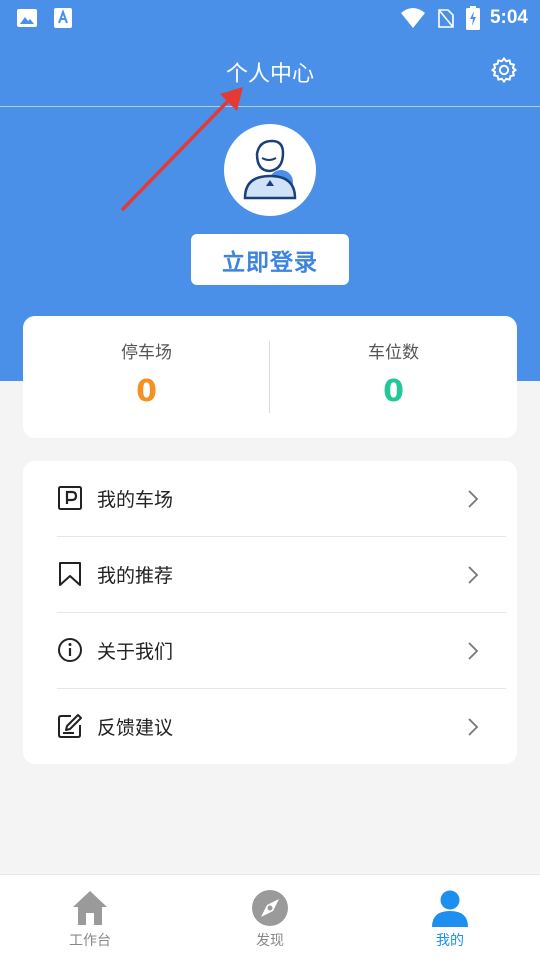 The width and height of the screenshot is (540, 961). I want to click on tab-mine: 我的, so click(450, 918).